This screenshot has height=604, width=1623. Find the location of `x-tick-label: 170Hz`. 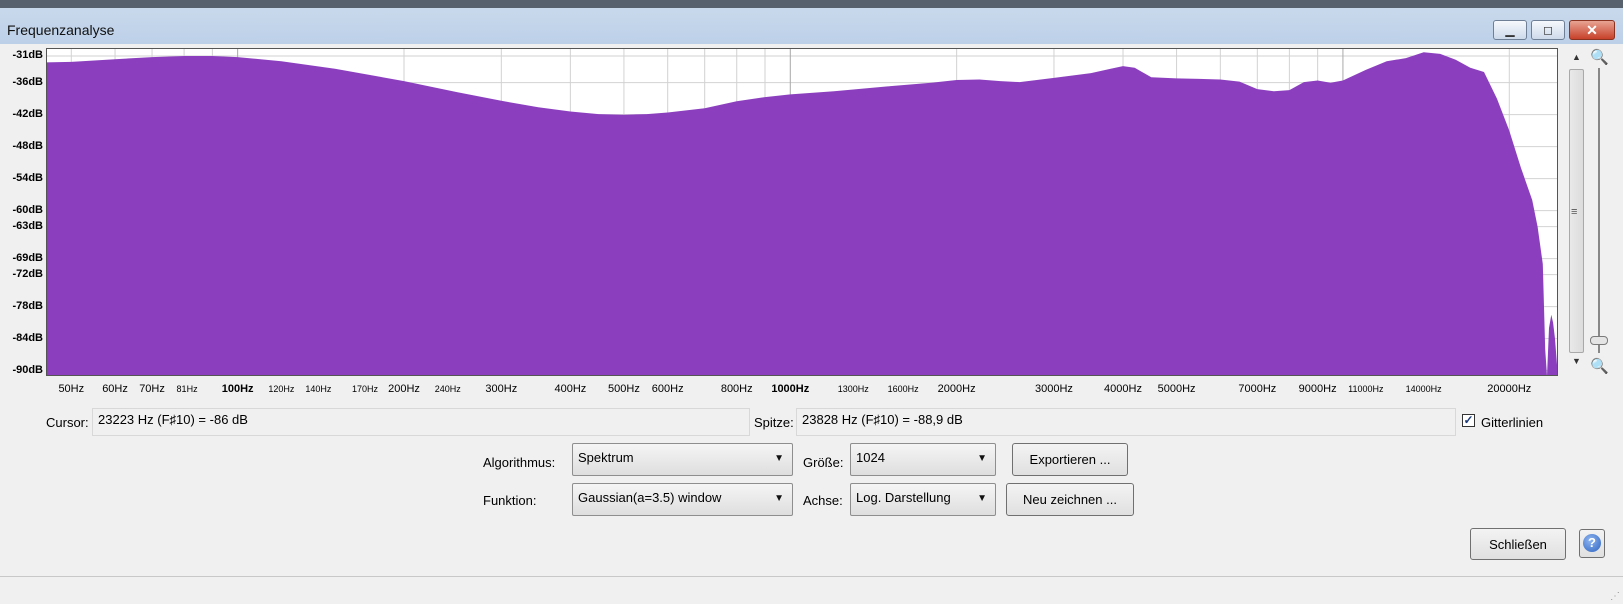

x-tick-label: 170Hz is located at coordinates (365, 389).